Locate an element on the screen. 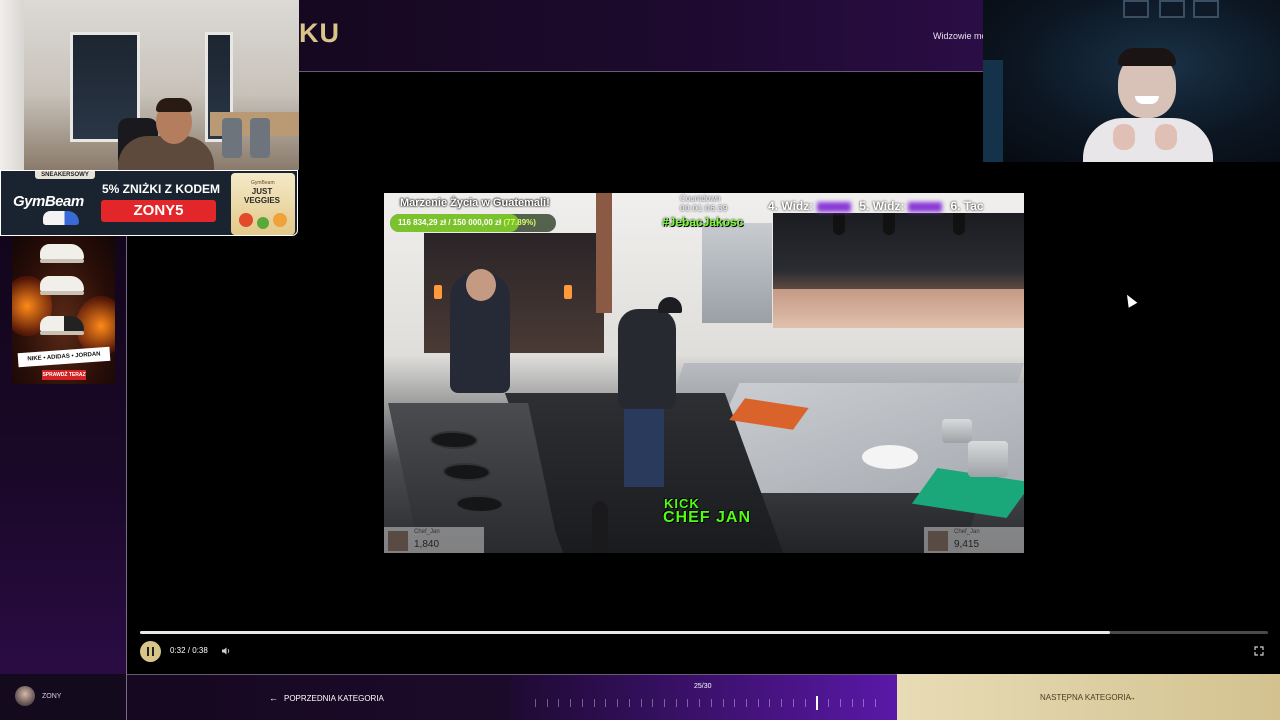 The width and height of the screenshot is (1280, 720). follow-count: 9,415 is located at coordinates (967, 544).